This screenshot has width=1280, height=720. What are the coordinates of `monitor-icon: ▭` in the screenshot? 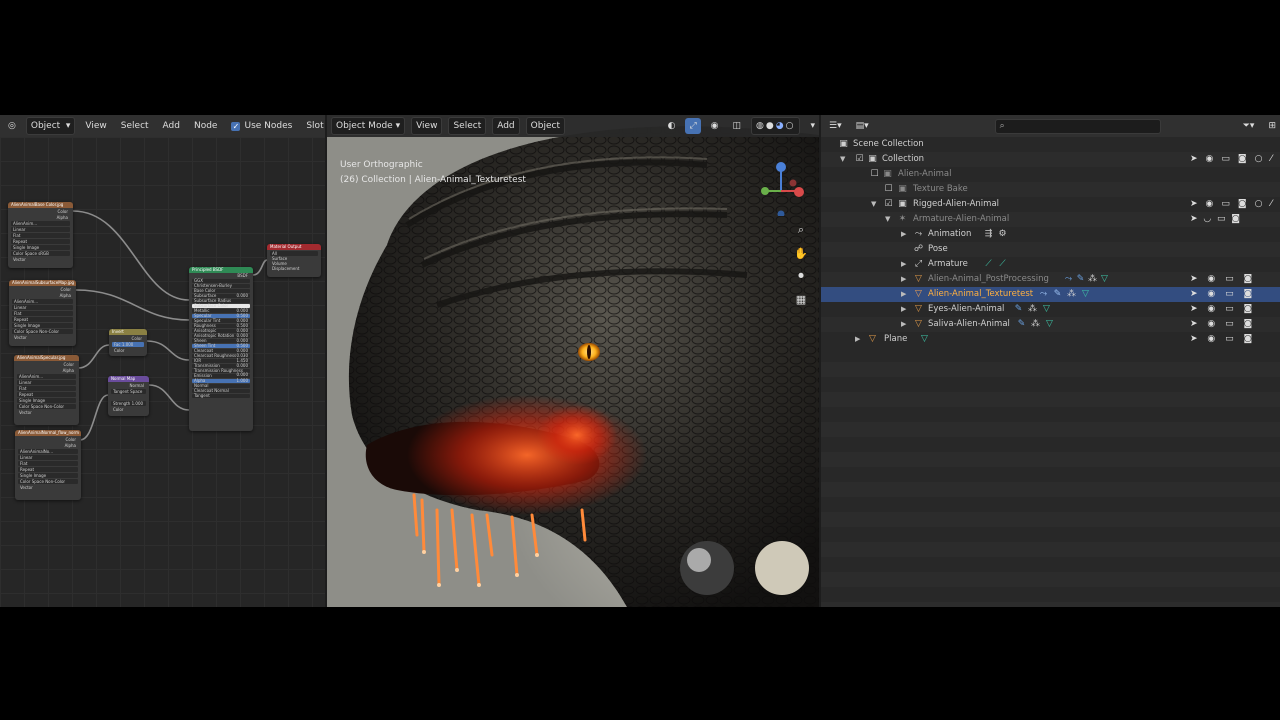 It's located at (1229, 309).